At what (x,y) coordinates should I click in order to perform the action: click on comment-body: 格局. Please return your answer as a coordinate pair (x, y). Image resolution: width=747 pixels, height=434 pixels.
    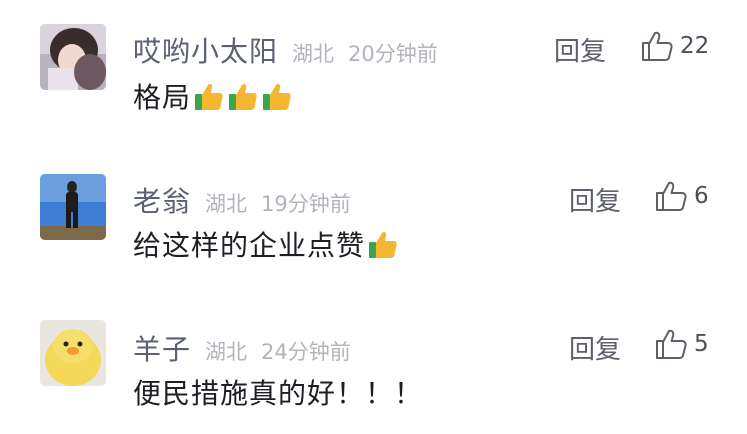
    Looking at the image, I should click on (213, 96).